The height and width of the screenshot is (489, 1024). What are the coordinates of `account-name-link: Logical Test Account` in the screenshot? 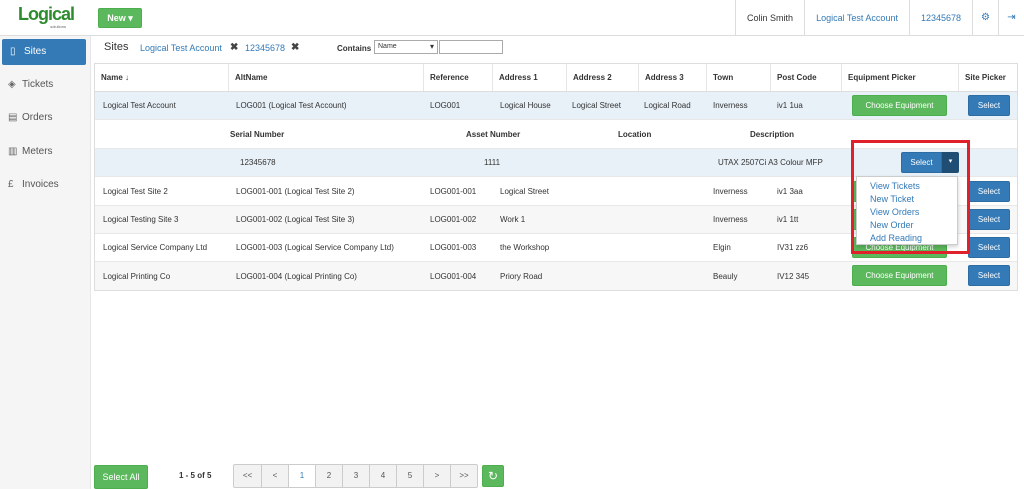 It's located at (856, 18).